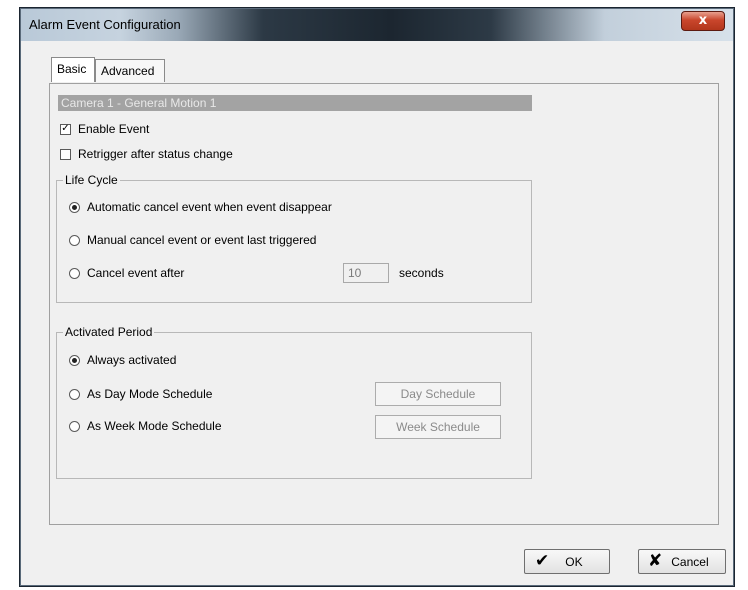 This screenshot has width=748, height=590. What do you see at coordinates (74, 426) in the screenshot?
I see `radio-week-mode-schedule-button` at bounding box center [74, 426].